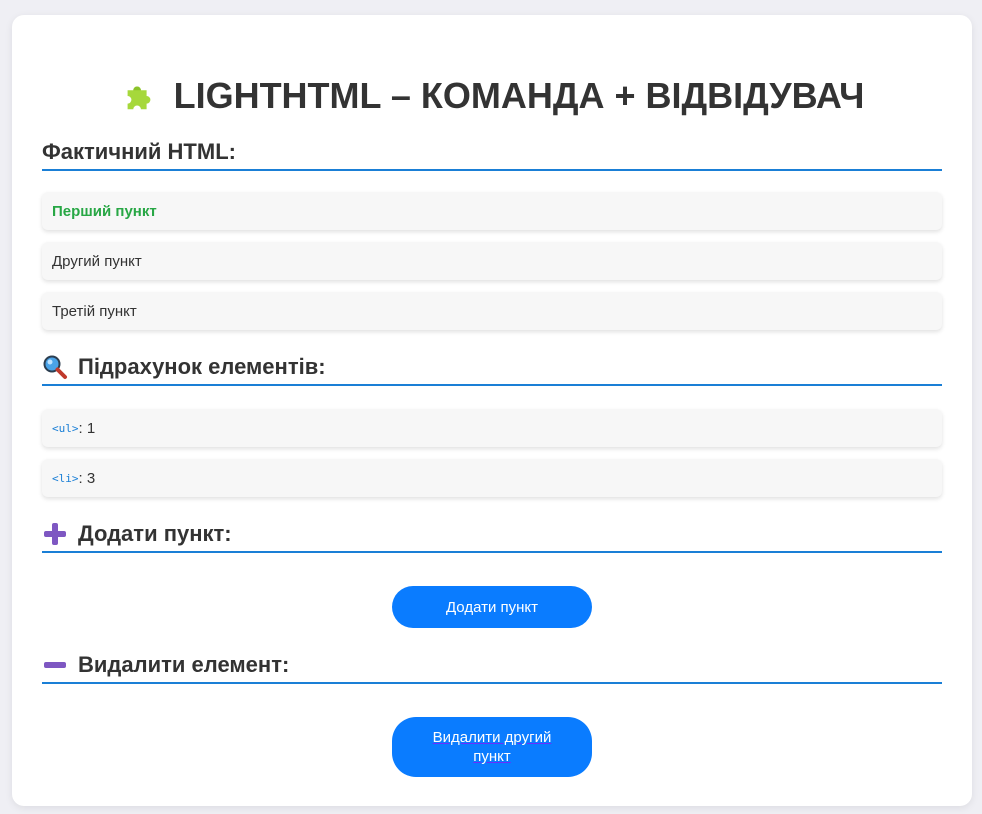  What do you see at coordinates (492, 211) in the screenshot?
I see `list-item: Перший пункт` at bounding box center [492, 211].